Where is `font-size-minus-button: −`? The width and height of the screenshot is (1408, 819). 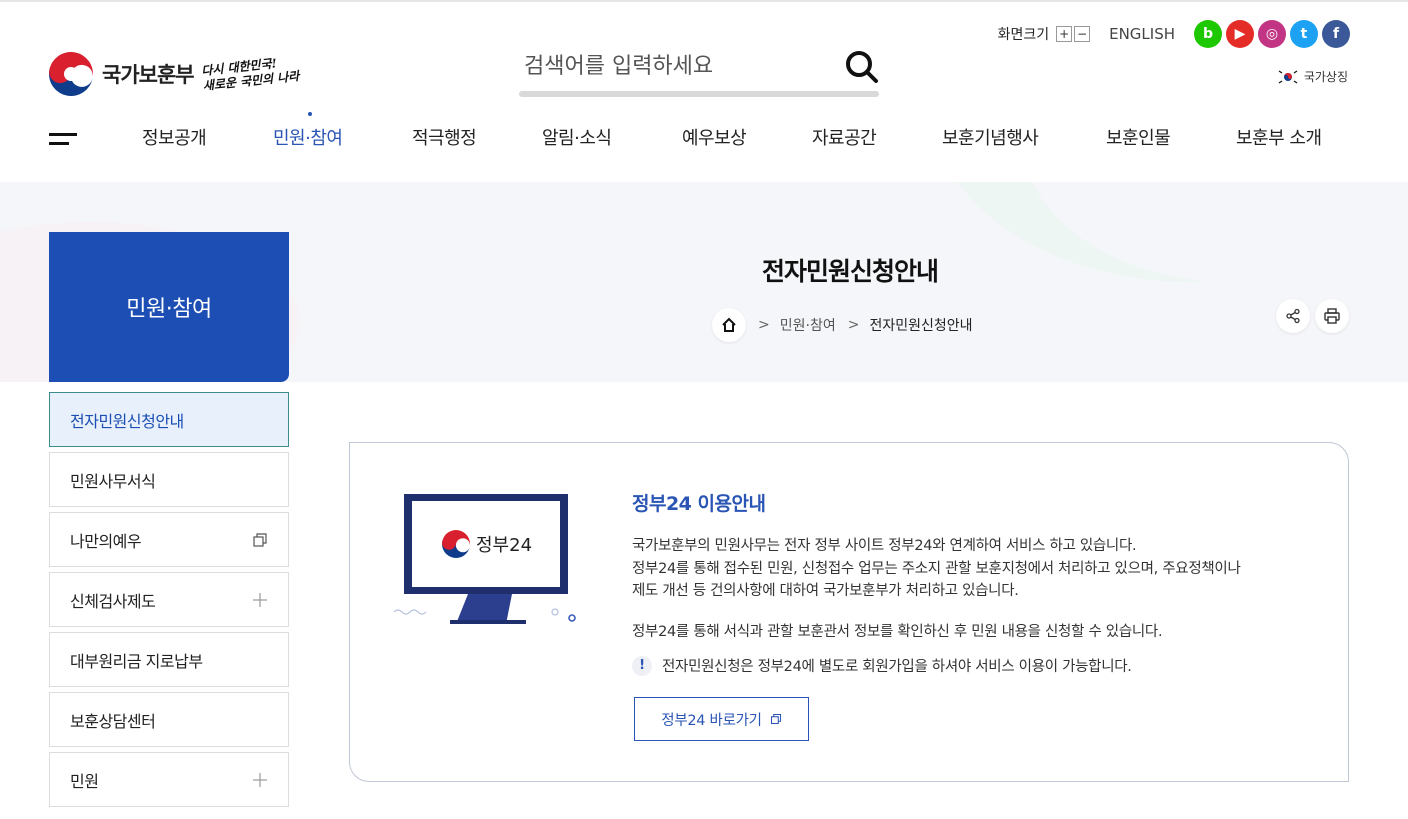 font-size-minus-button: − is located at coordinates (1082, 34).